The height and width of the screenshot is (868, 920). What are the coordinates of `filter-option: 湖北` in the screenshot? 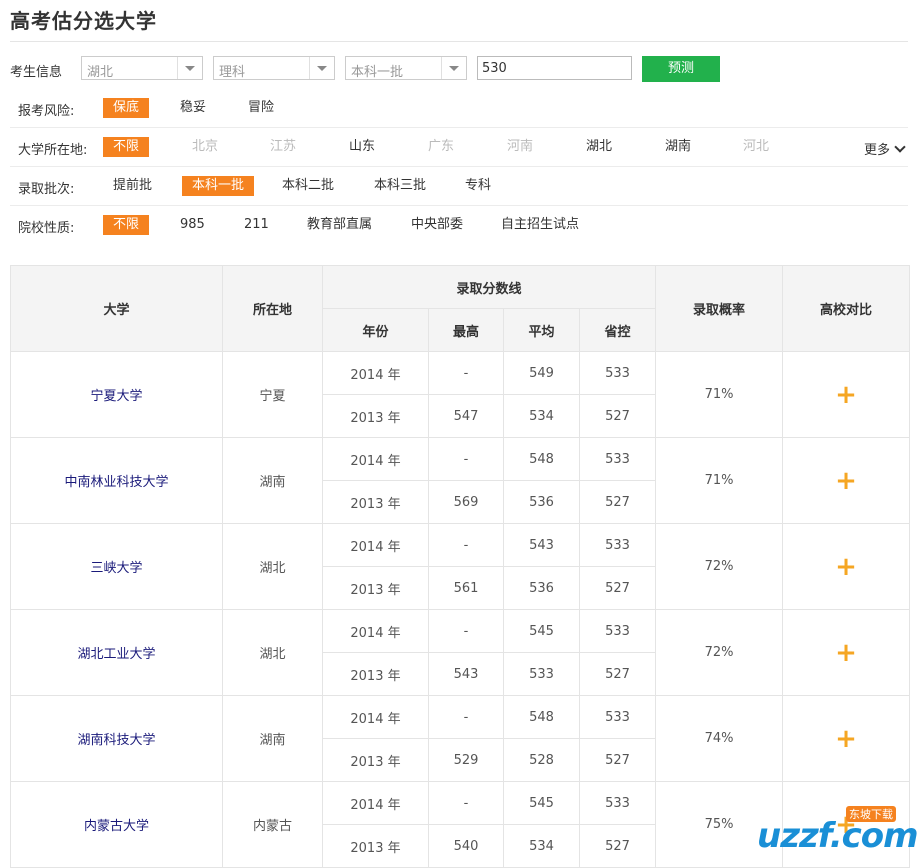 It's located at (599, 147).